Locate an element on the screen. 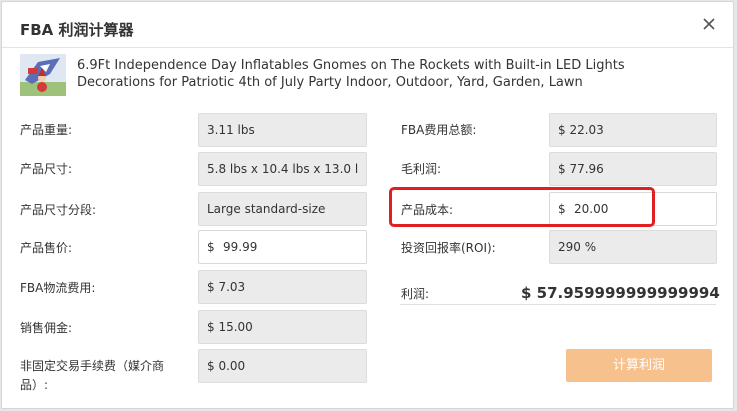  closing-fee-field: $ 0.00 is located at coordinates (282, 366).